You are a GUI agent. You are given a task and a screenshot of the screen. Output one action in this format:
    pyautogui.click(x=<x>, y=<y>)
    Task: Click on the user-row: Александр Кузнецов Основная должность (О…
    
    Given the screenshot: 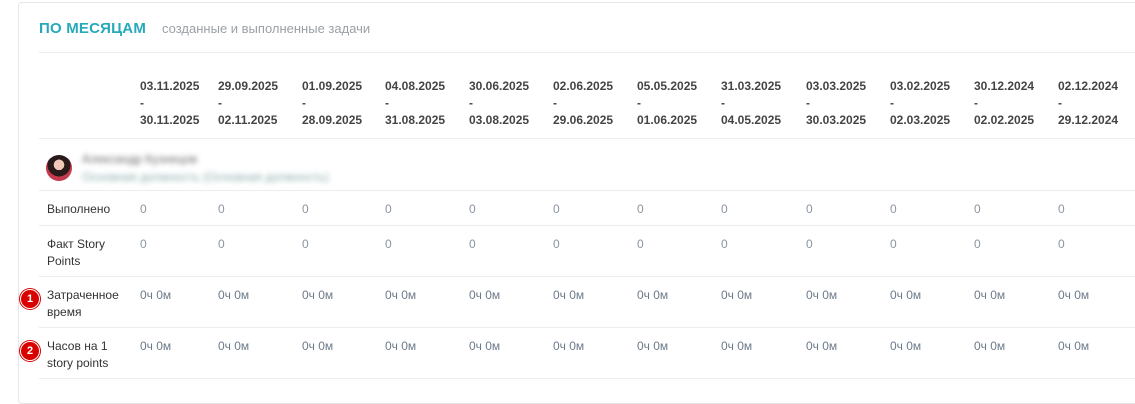 What is the action you would take?
    pyautogui.click(x=187, y=168)
    